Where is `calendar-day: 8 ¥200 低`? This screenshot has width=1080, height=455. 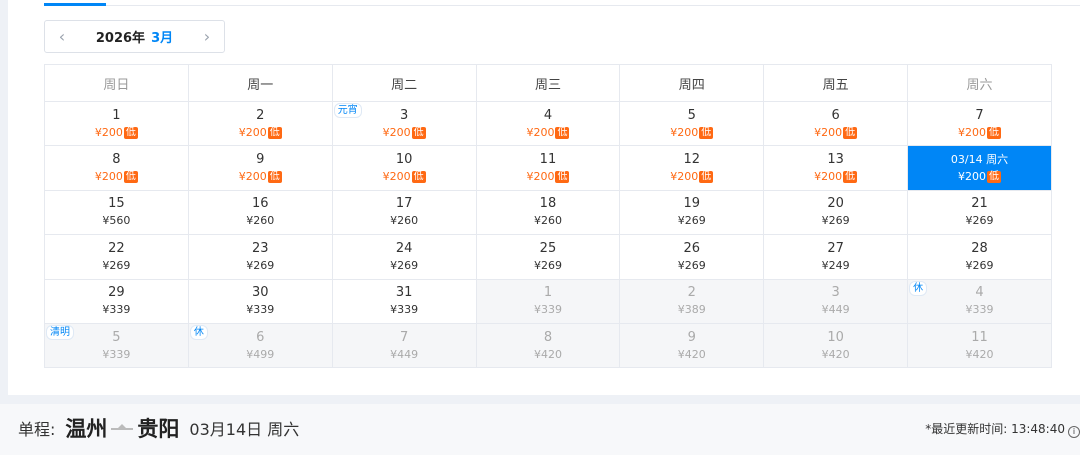
calendar-day: 8 ¥200 低 is located at coordinates (116, 168).